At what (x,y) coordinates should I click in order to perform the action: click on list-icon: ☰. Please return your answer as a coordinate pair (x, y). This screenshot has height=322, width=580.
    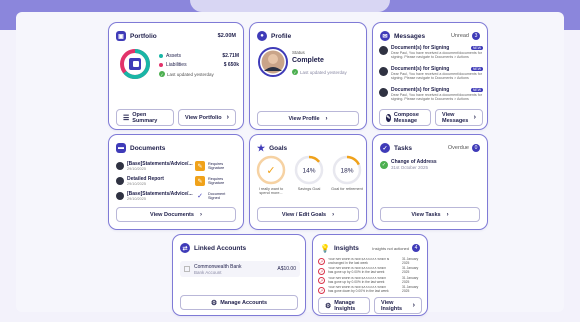
    Looking at the image, I should click on (126, 118).